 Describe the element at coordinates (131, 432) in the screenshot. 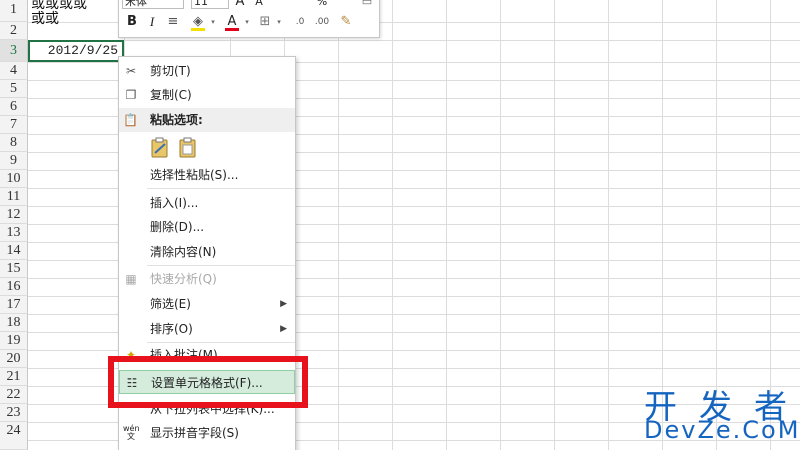

I see `phonetic-icon: wén 文` at that location.